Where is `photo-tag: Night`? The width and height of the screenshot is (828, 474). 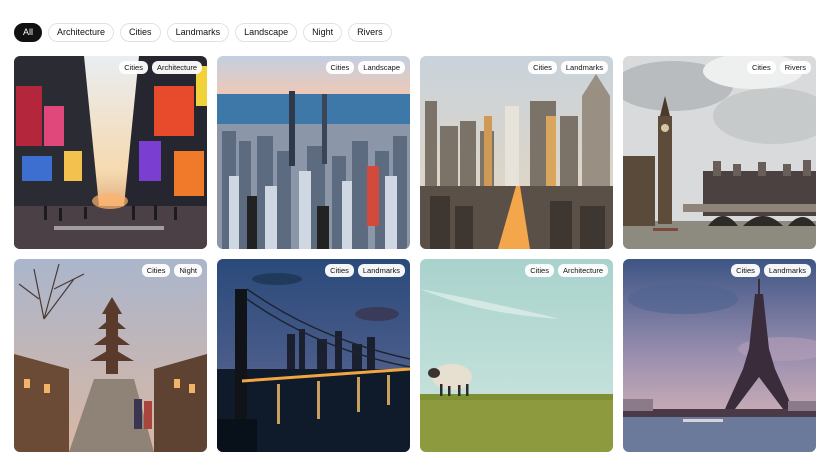
photo-tag: Night is located at coordinates (188, 270).